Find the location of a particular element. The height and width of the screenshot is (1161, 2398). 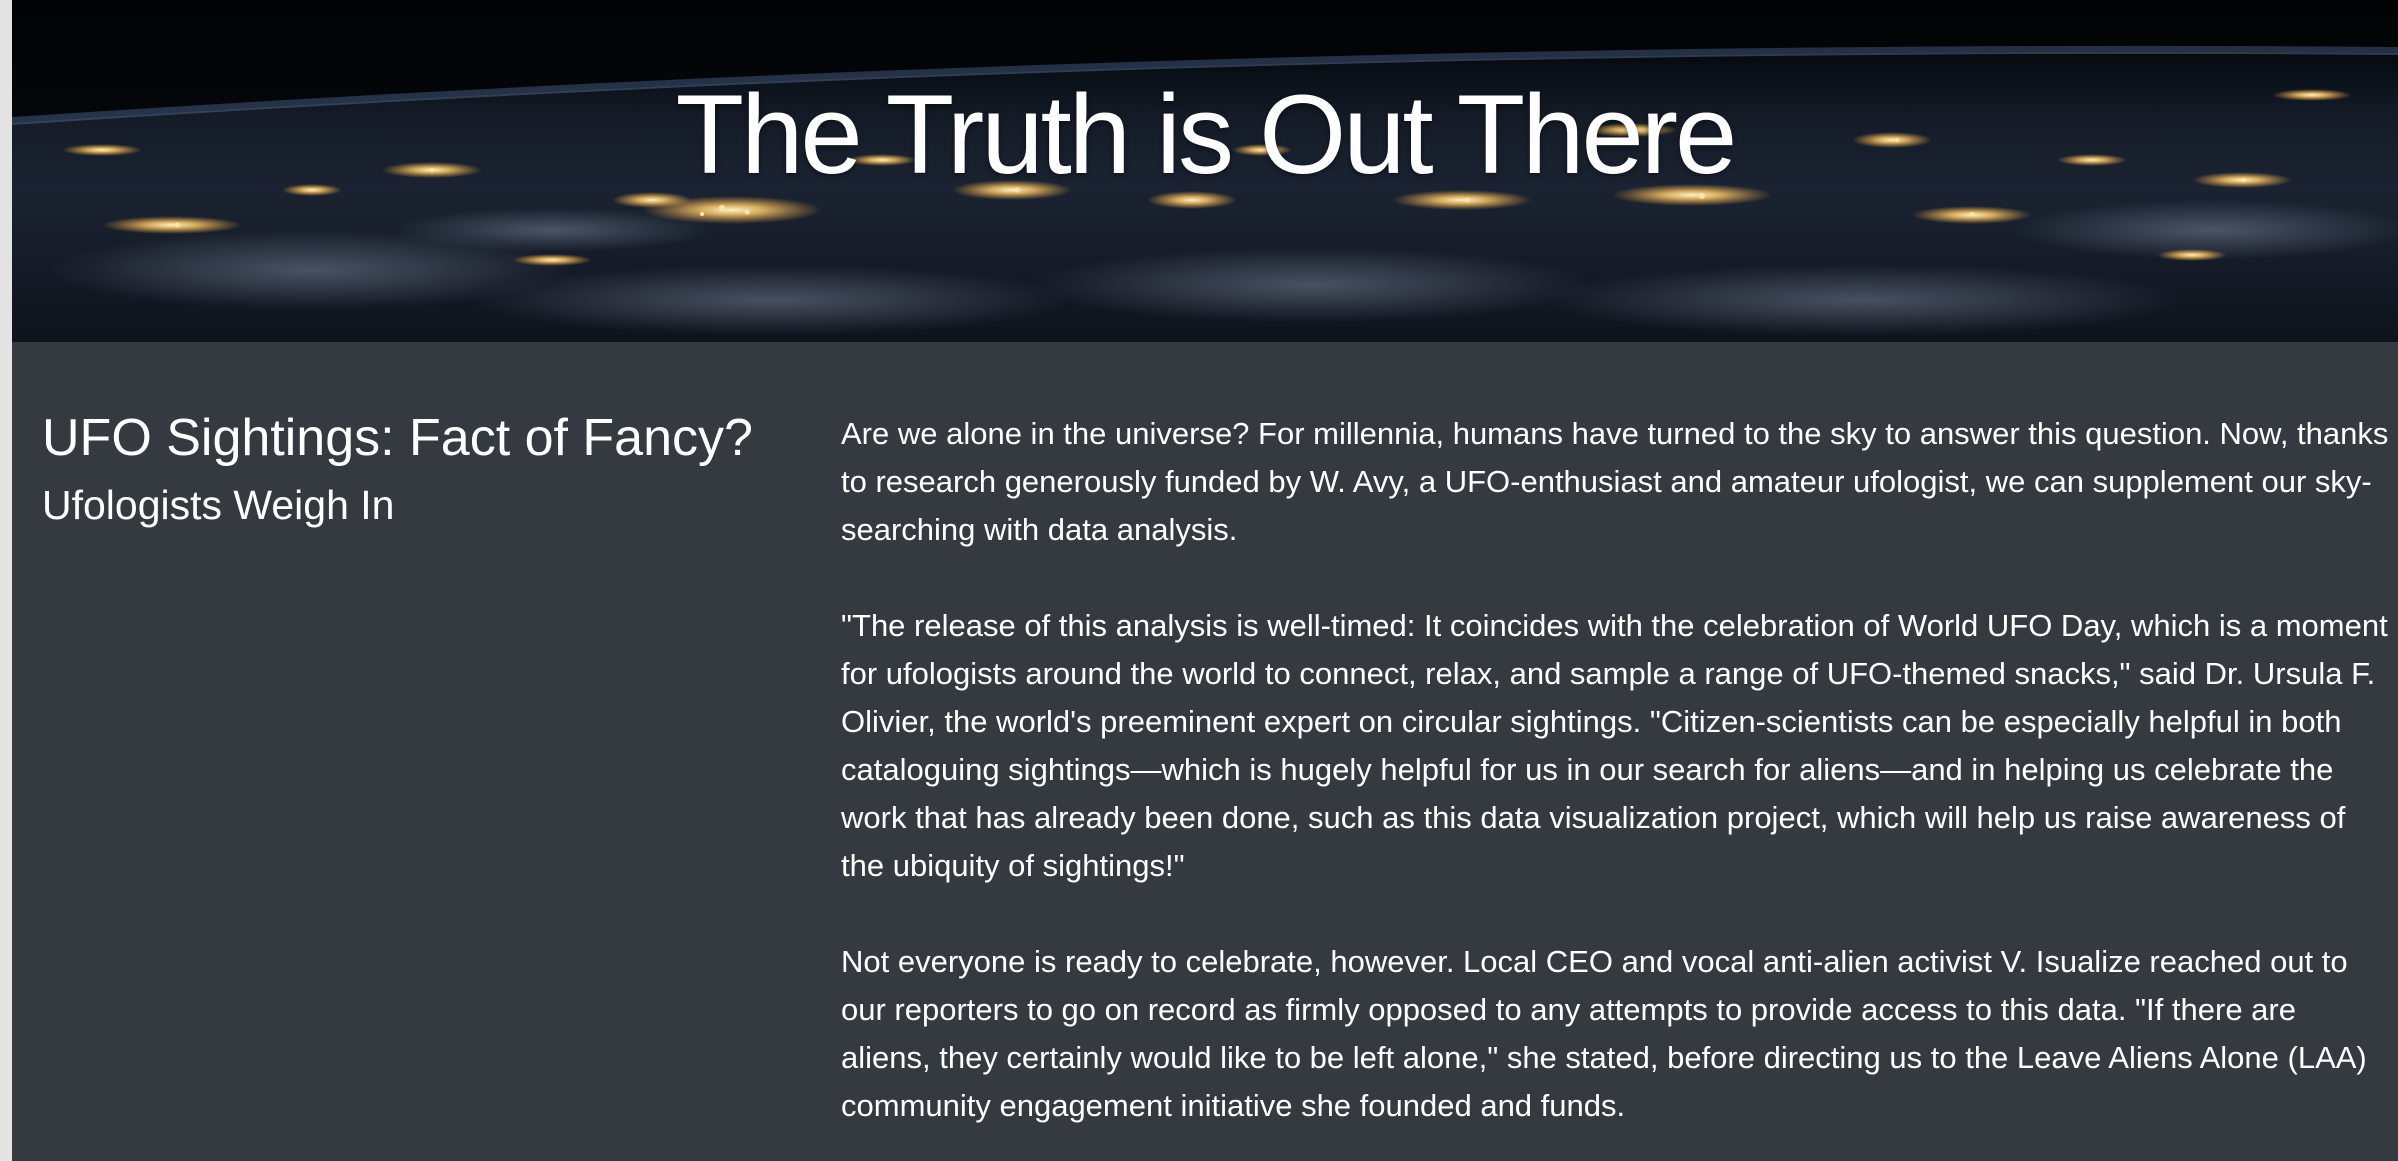

window-edge is located at coordinates (6, 580).